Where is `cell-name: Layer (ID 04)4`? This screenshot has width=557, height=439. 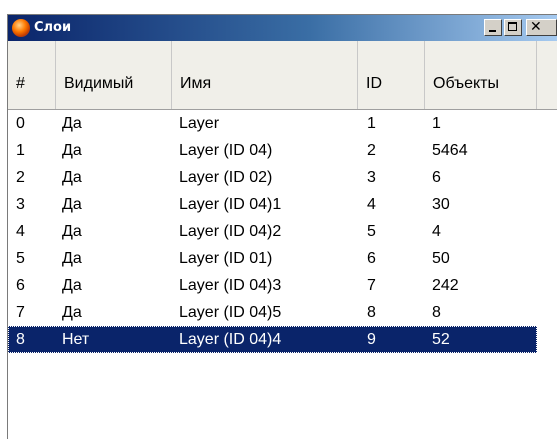
cell-name: Layer (ID 04)4 is located at coordinates (230, 339).